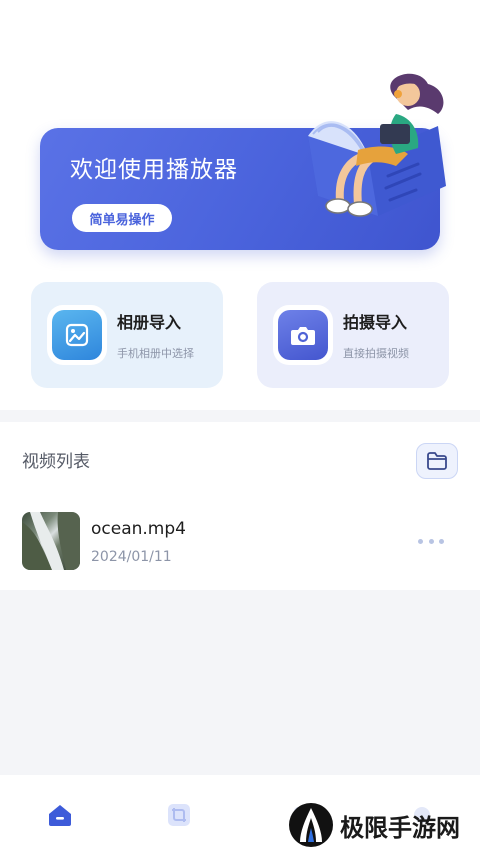 This screenshot has width=480, height=853. Describe the element at coordinates (154, 170) in the screenshot. I see `banner-title: 欢迎使用播放器` at that location.